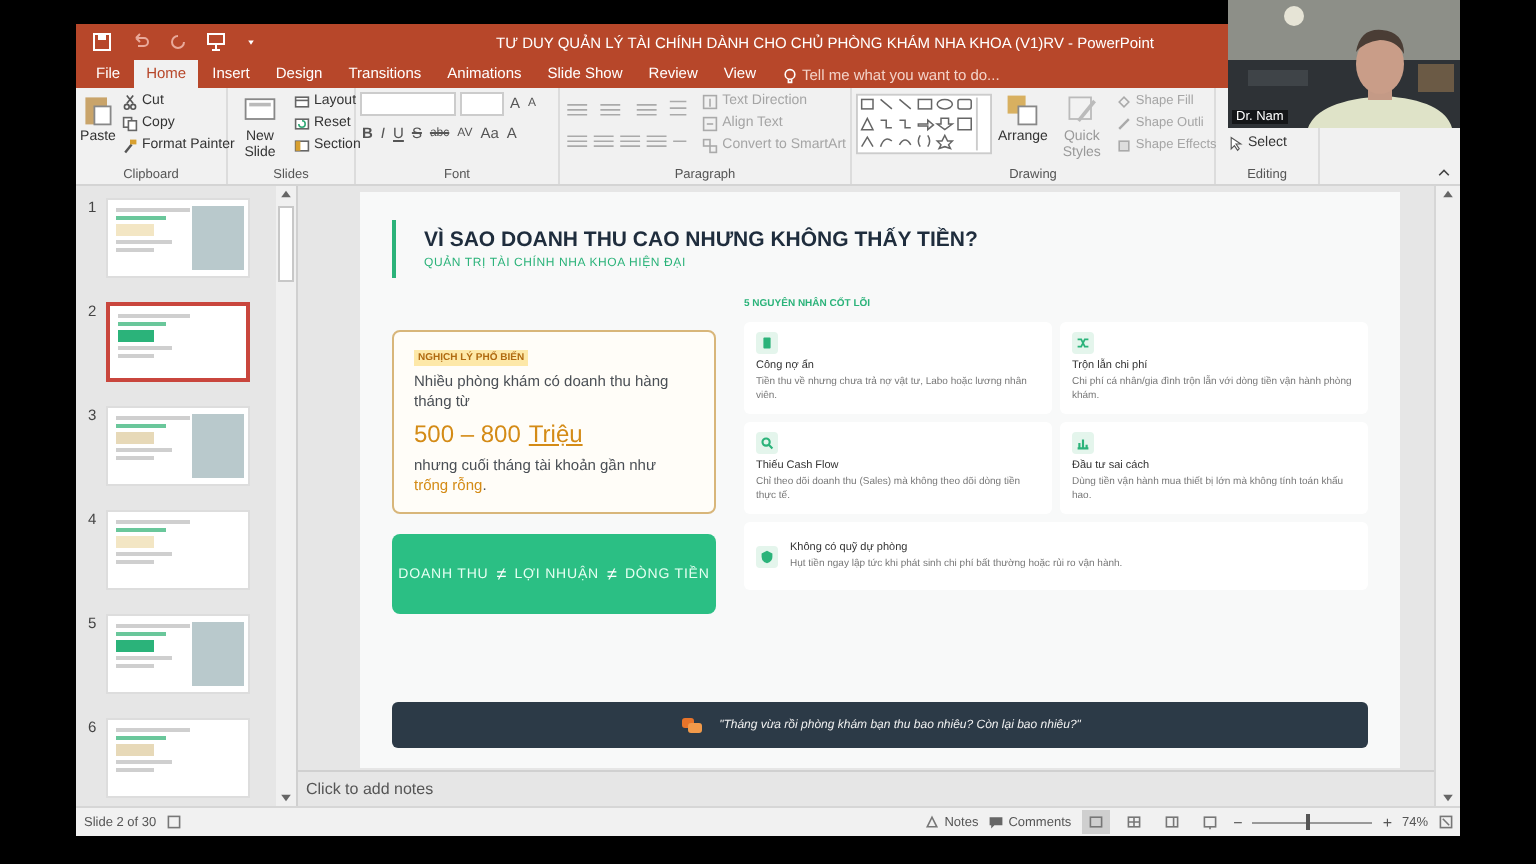  Describe the element at coordinates (467, 434) in the screenshot. I see `revenue-amount: 500 – 800` at that location.